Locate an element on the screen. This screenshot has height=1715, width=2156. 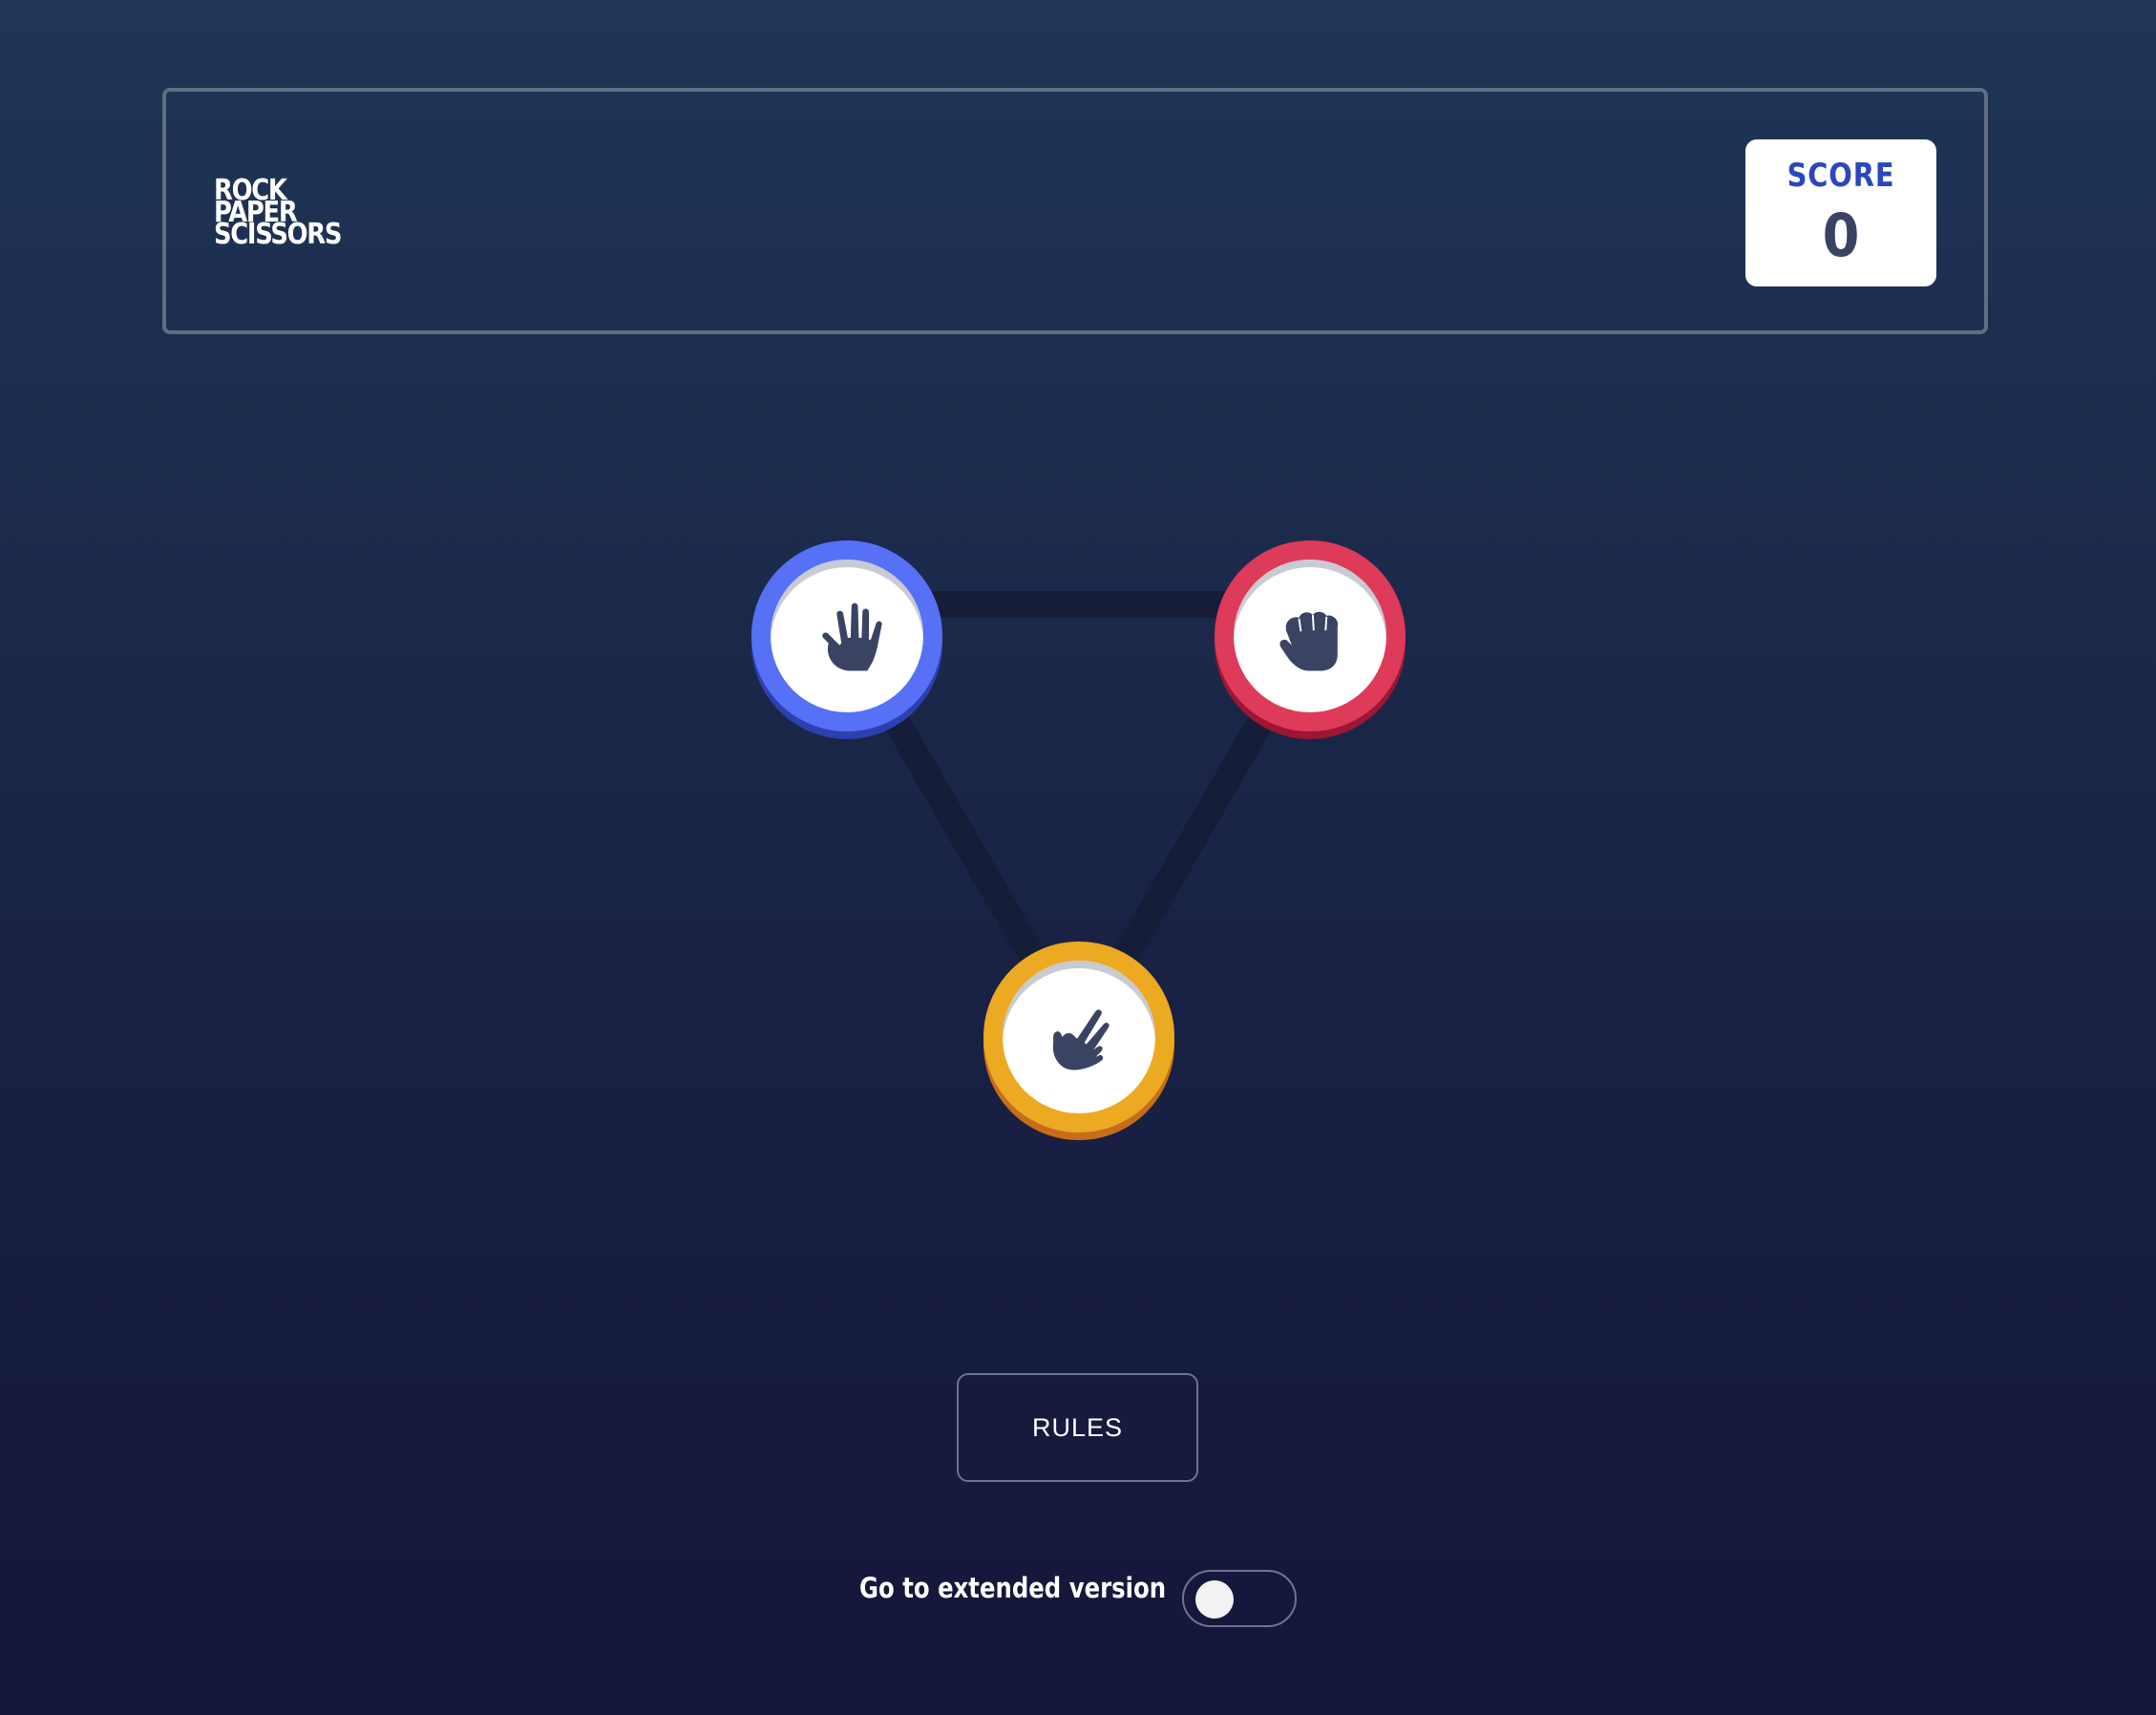
scissors-button is located at coordinates (1079, 1037).